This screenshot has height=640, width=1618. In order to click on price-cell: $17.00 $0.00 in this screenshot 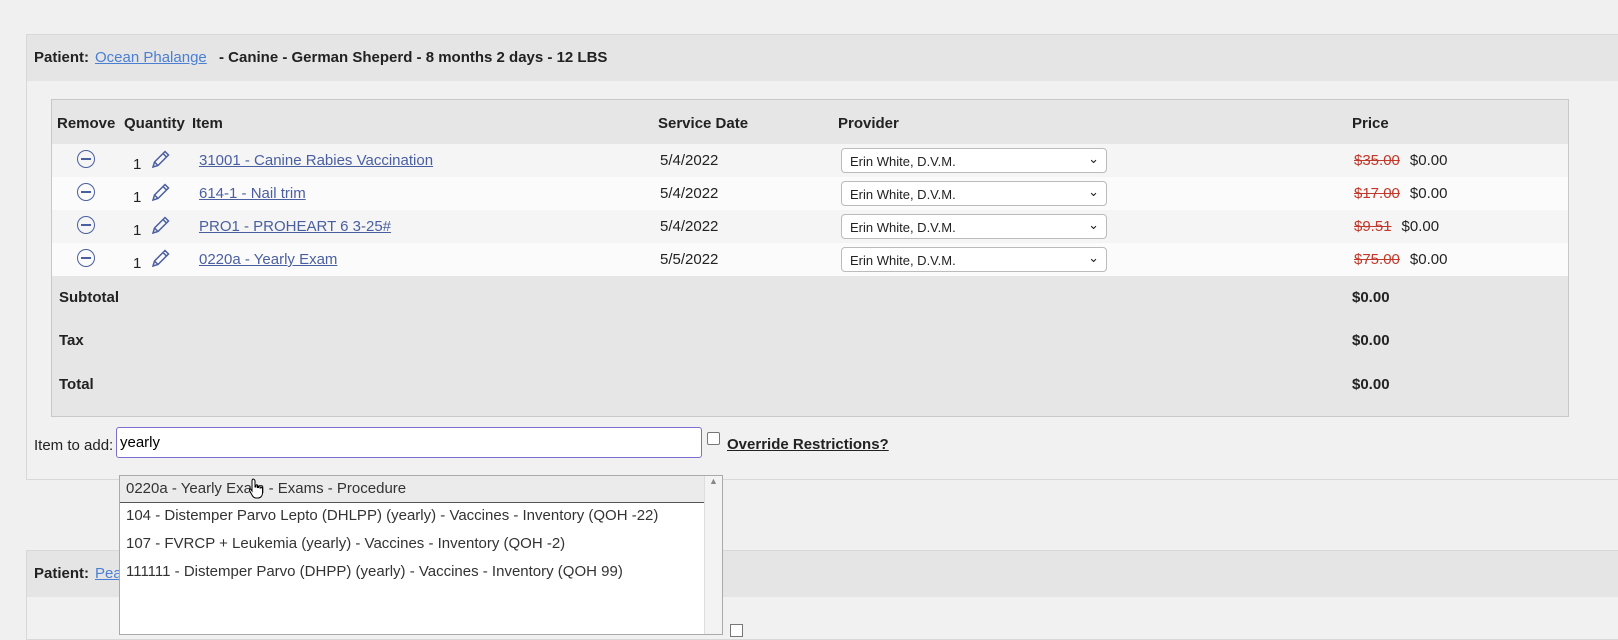, I will do `click(1400, 193)`.